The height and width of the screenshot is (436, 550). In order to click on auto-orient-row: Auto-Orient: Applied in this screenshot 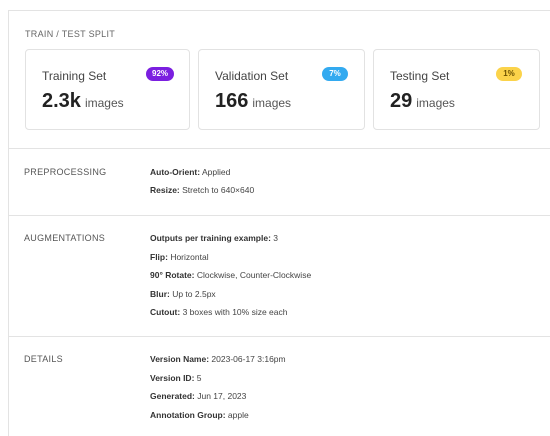, I will do `click(190, 172)`.